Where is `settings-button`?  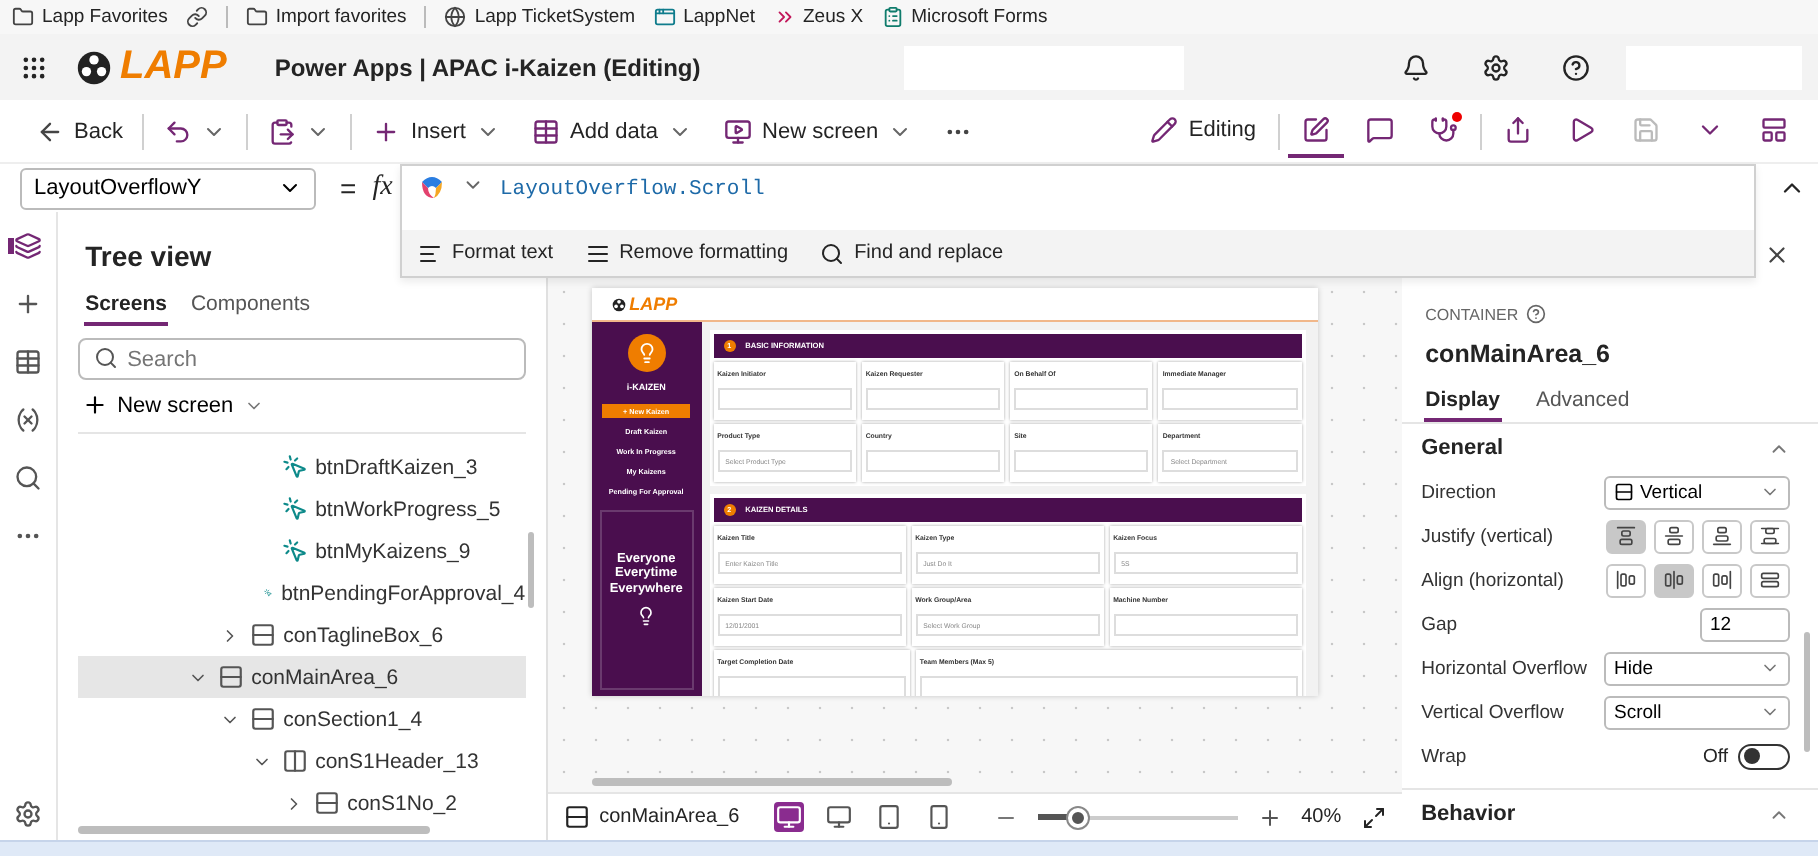 settings-button is located at coordinates (27, 814).